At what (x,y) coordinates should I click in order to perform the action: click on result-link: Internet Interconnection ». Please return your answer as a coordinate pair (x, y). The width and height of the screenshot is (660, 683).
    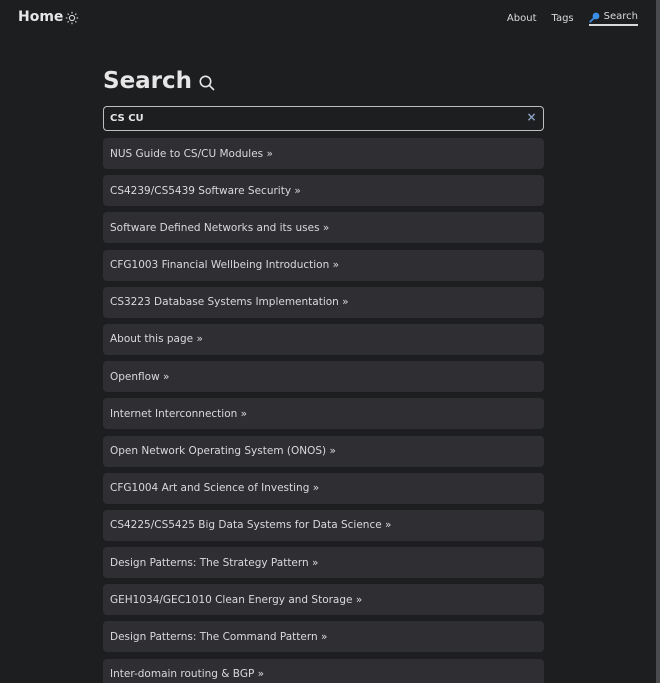
    Looking at the image, I should click on (178, 414).